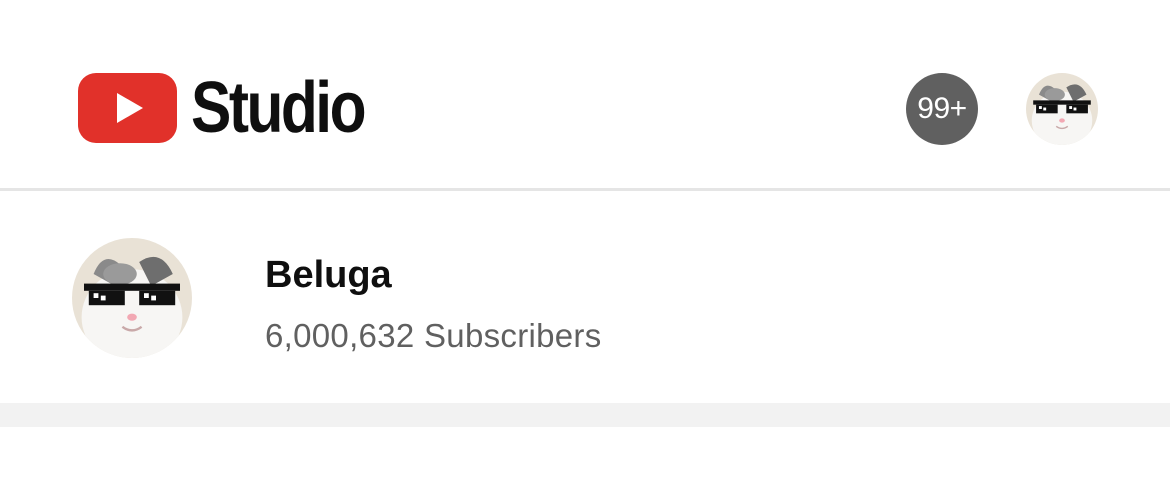  I want to click on subscriber-count: 6,000,632 Subscribers, so click(433, 335).